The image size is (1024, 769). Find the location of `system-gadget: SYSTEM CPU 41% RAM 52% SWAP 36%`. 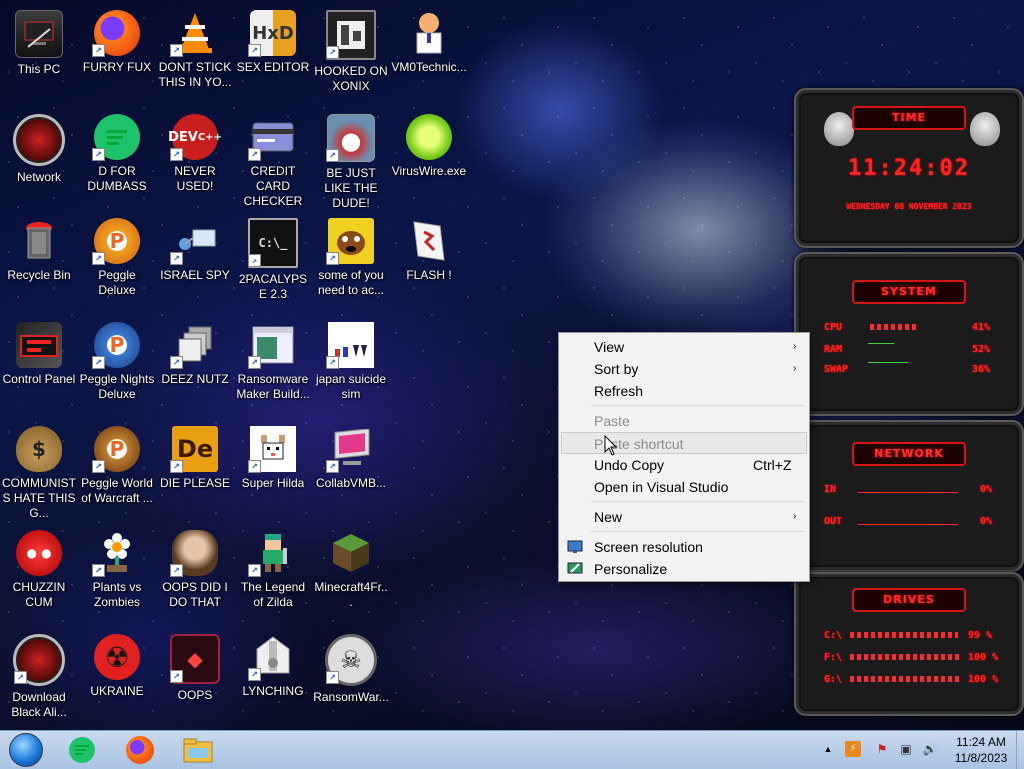

system-gadget: SYSTEM CPU 41% RAM 52% SWAP 36% is located at coordinates (909, 334).